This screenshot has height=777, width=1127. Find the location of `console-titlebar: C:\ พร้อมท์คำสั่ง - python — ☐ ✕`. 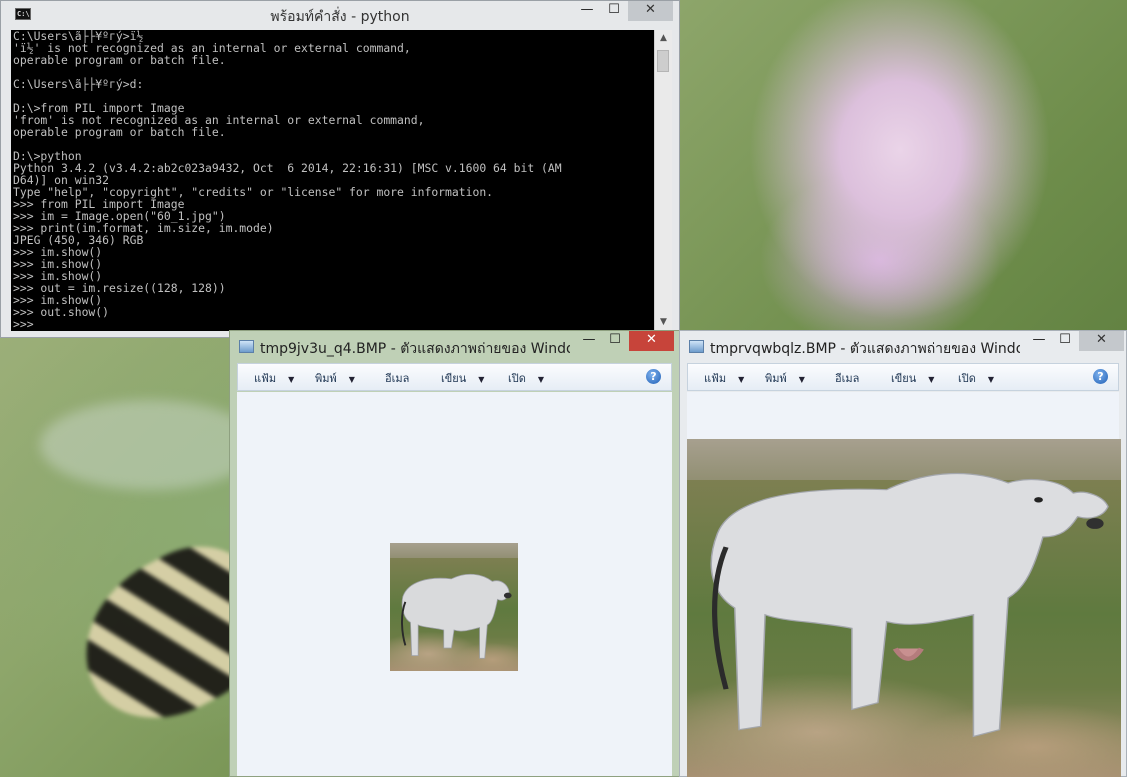

console-titlebar: C:\ พร้อมท์คำสั่ง - python — ☐ ✕ is located at coordinates (340, 15).